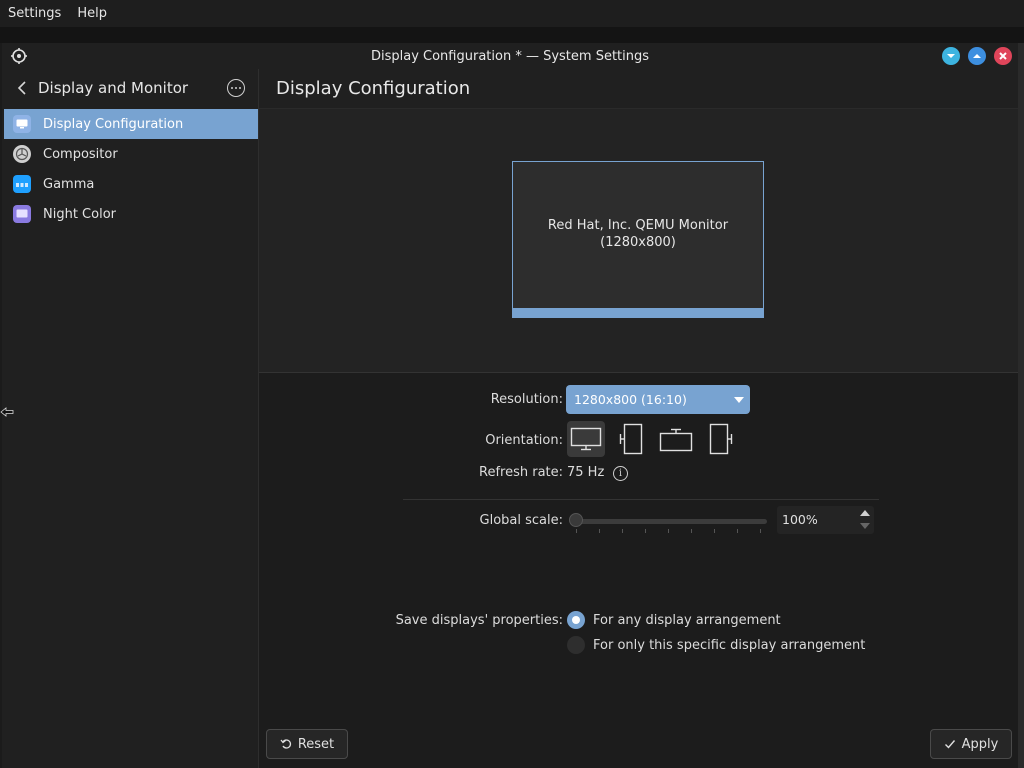  What do you see at coordinates (576, 620) in the screenshot?
I see `radio-any-arrangement` at bounding box center [576, 620].